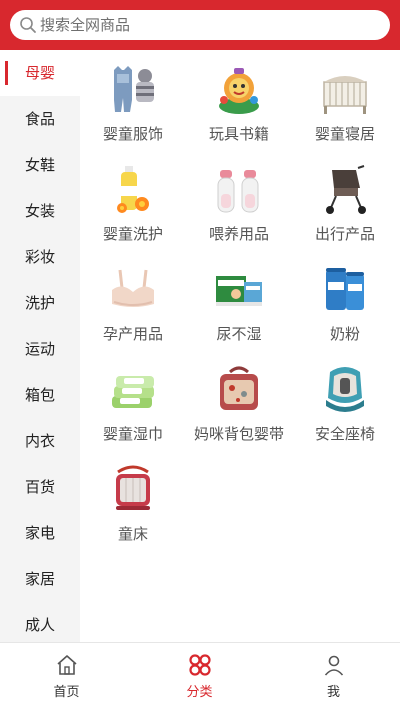 The height and width of the screenshot is (711, 400). What do you see at coordinates (333, 677) in the screenshot?
I see `tab-me: 我` at bounding box center [333, 677].